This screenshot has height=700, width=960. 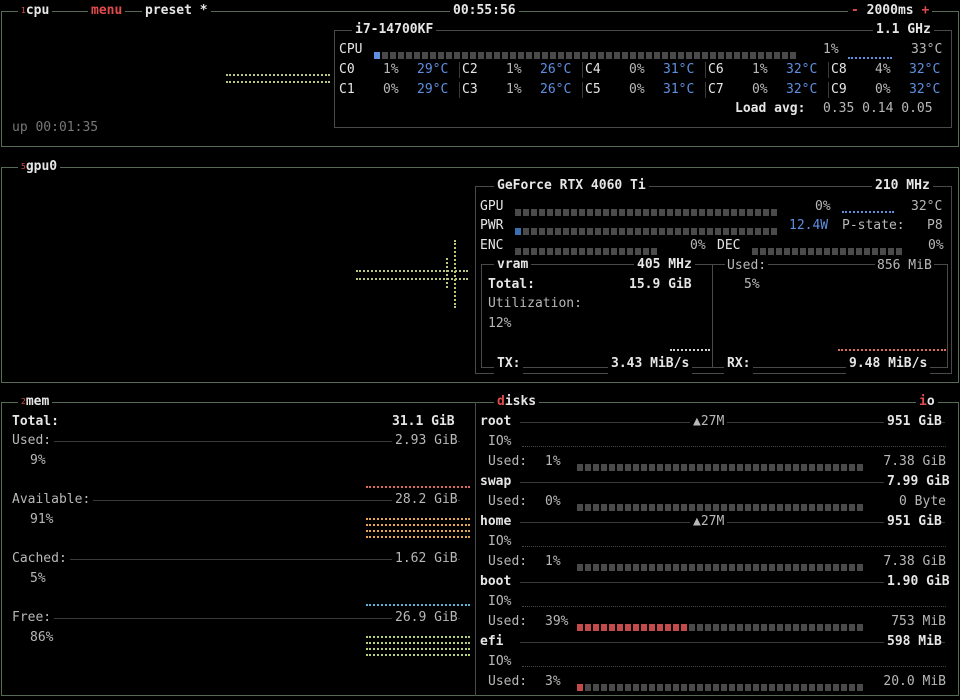 What do you see at coordinates (517, 402) in the screenshot?
I see `disks-tab: disks` at bounding box center [517, 402].